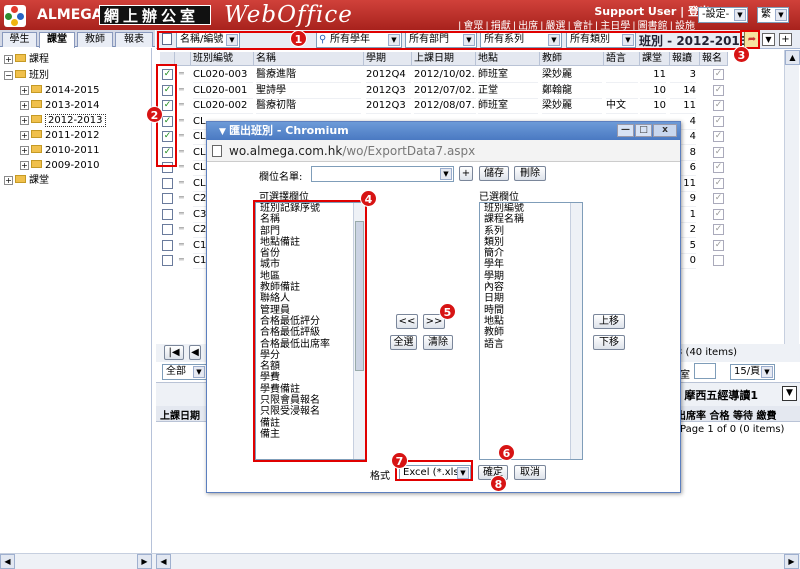 This screenshot has width=800, height=569. Describe the element at coordinates (723, 15) in the screenshot. I see `settings-select: -設定- ▼` at that location.